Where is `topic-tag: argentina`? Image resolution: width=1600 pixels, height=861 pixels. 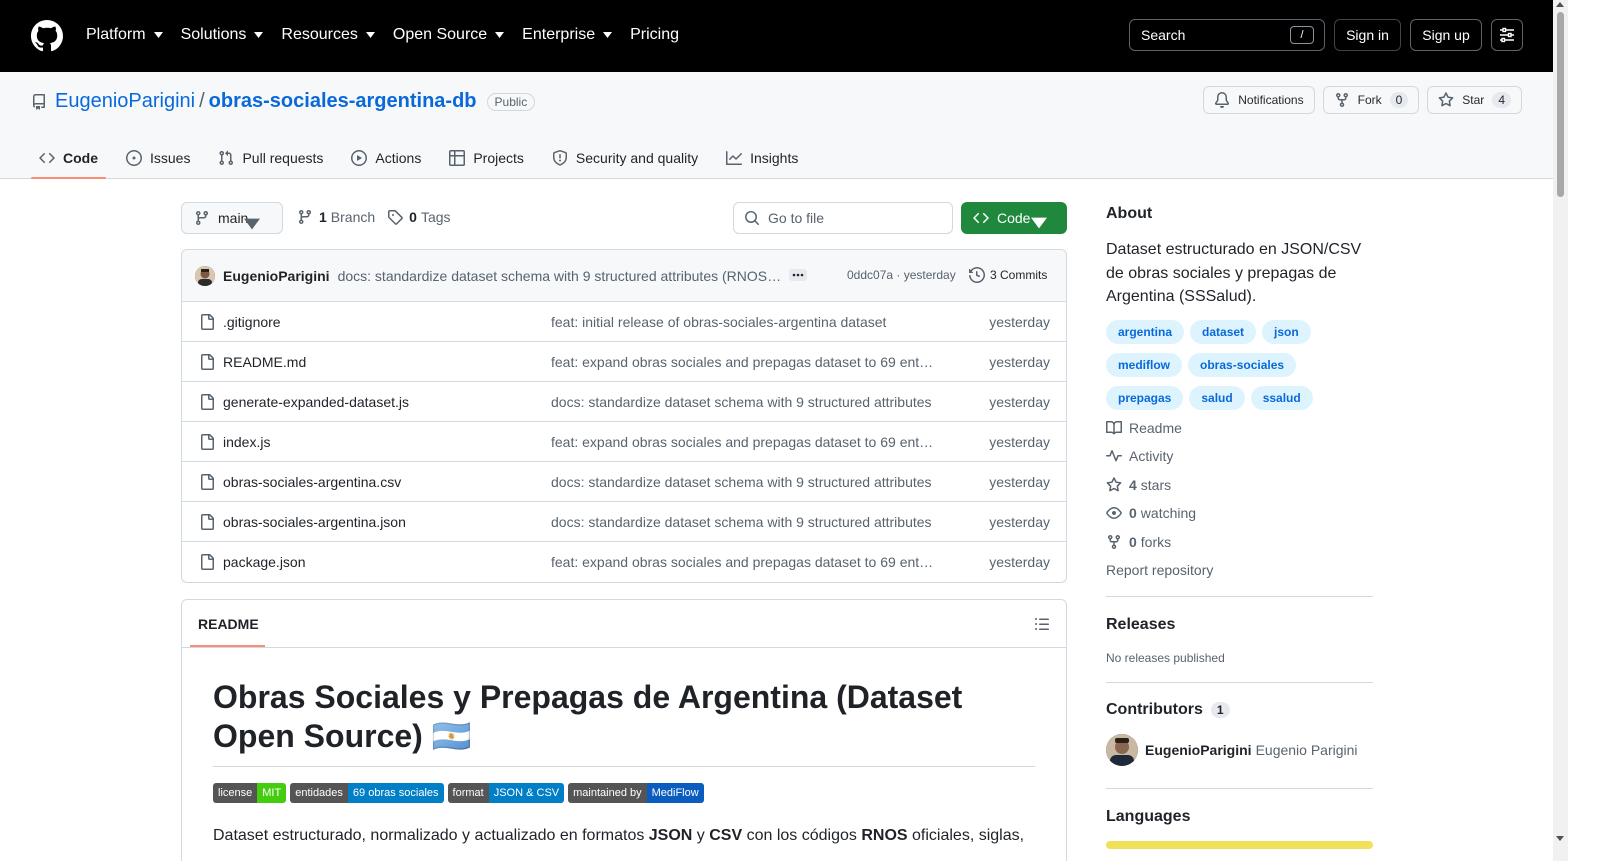 topic-tag: argentina is located at coordinates (1145, 332).